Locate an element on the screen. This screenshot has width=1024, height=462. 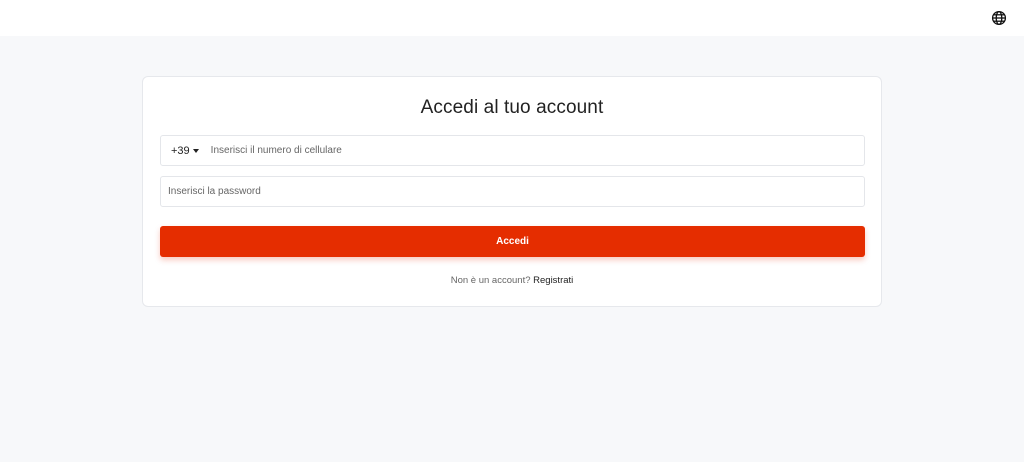
signup-prompt: Non è un account? is located at coordinates (490, 280).